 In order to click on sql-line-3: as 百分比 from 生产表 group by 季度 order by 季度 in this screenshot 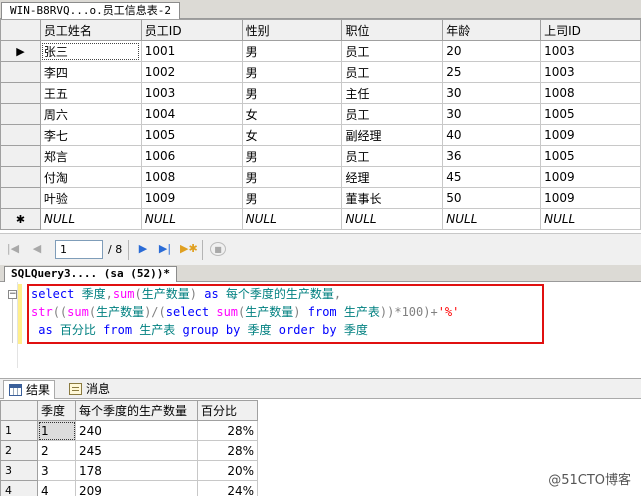, I will do `click(199, 330)`.